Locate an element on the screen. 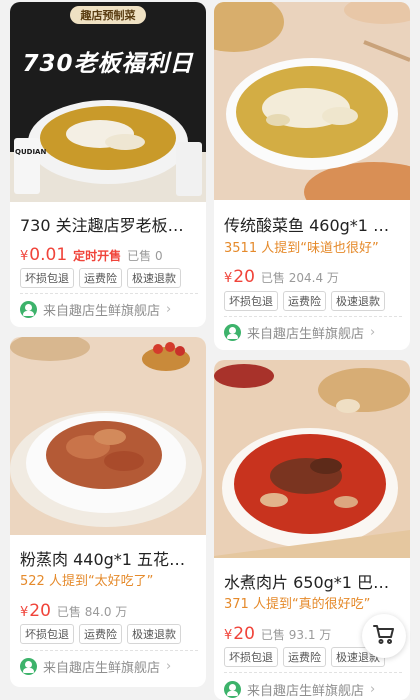 The width and height of the screenshot is (420, 700). price-row: ¥20 已售 204.4 万 is located at coordinates (313, 277).